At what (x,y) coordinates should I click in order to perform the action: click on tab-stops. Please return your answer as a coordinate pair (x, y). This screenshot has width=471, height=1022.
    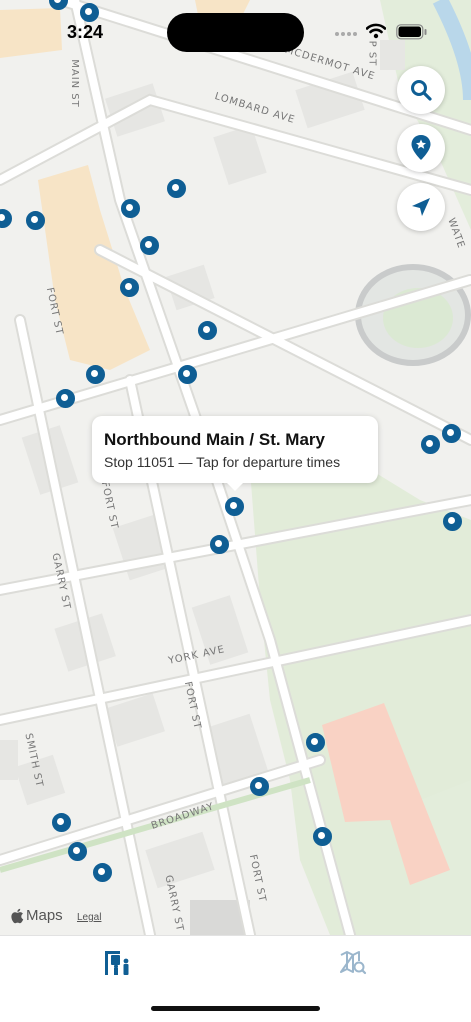
    Looking at the image, I should click on (118, 963).